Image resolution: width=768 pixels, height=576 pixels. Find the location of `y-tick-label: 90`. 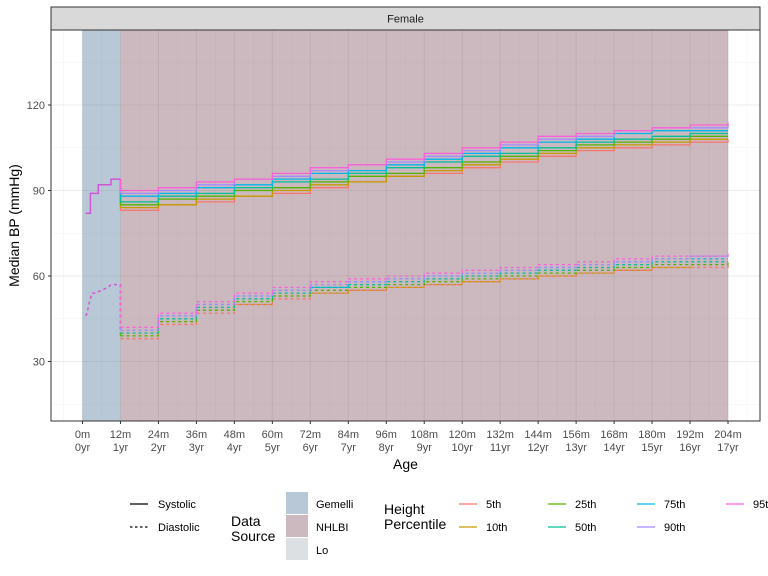

y-tick-label: 90 is located at coordinates (39, 192).